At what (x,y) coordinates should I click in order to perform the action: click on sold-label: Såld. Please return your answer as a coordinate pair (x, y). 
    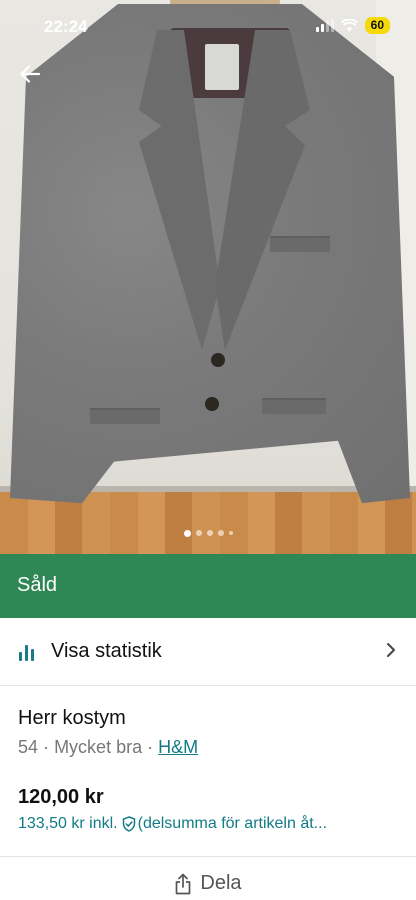
    Looking at the image, I should click on (37, 585).